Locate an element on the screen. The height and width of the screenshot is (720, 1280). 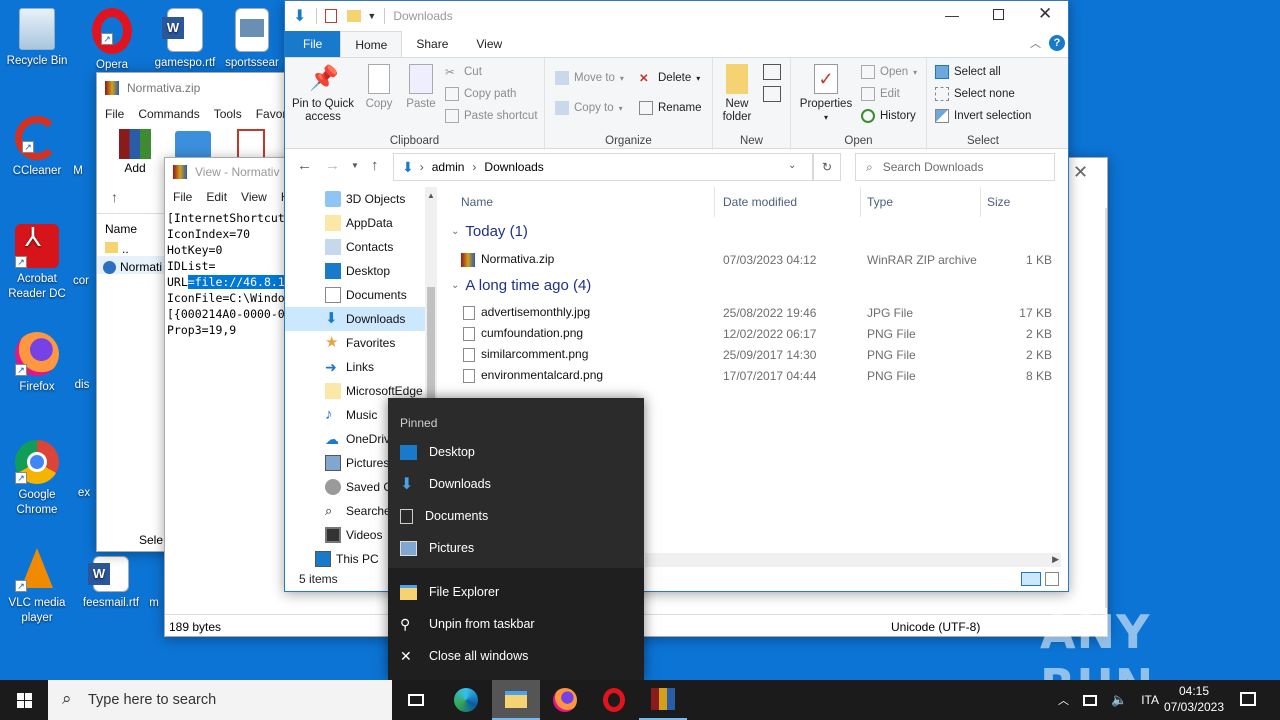
desktop-icon-chrome: ↗ Google Chrome is located at coordinates (37, 479).